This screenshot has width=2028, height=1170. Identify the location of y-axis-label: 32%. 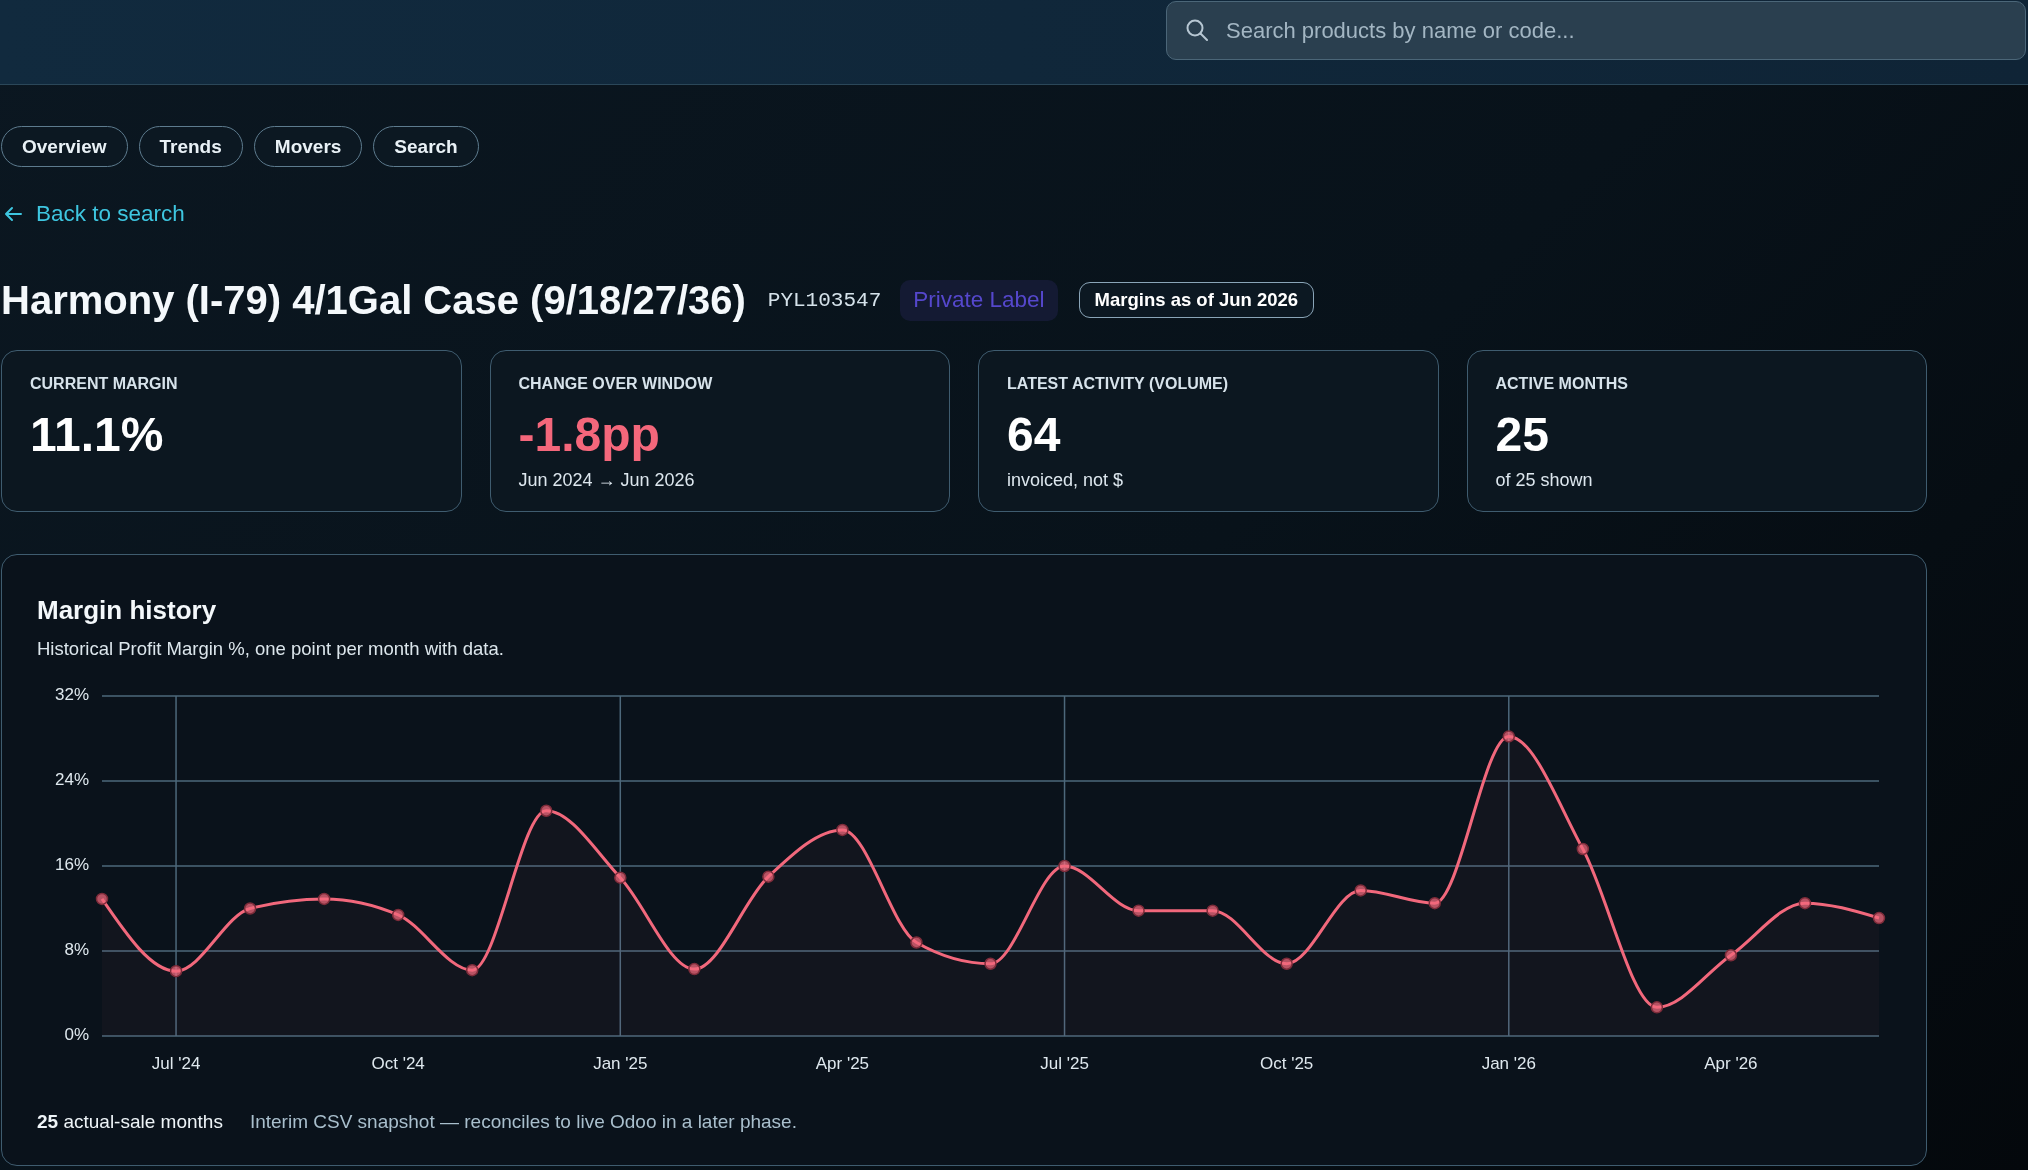
(71, 695).